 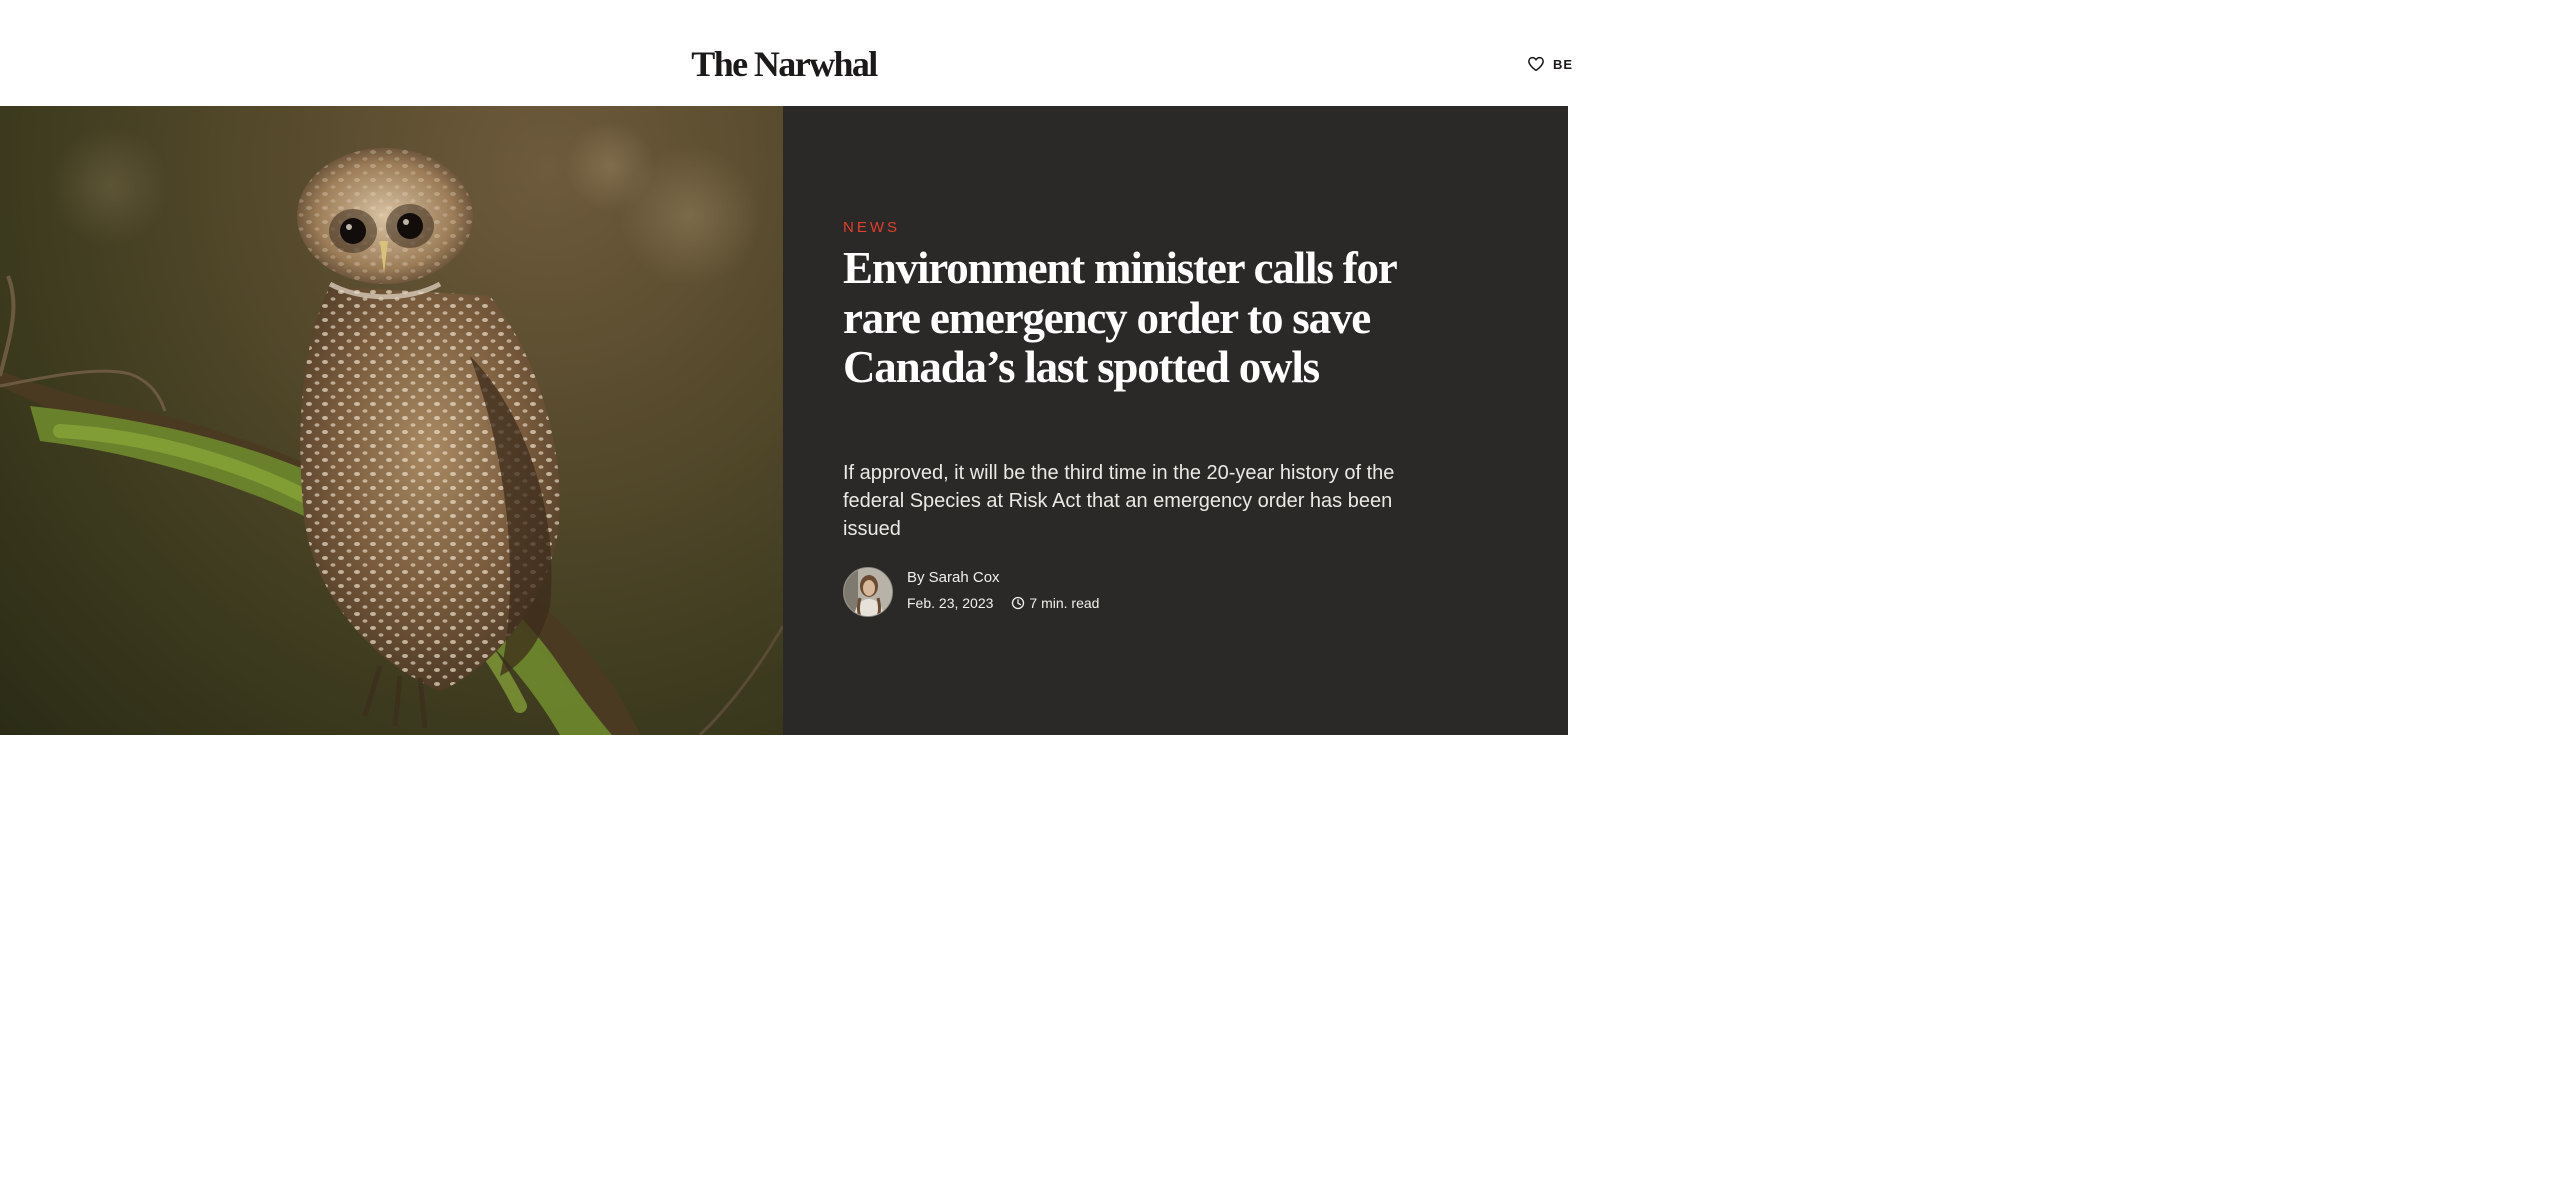 What do you see at coordinates (1536, 64) in the screenshot?
I see `heart-outline-icon` at bounding box center [1536, 64].